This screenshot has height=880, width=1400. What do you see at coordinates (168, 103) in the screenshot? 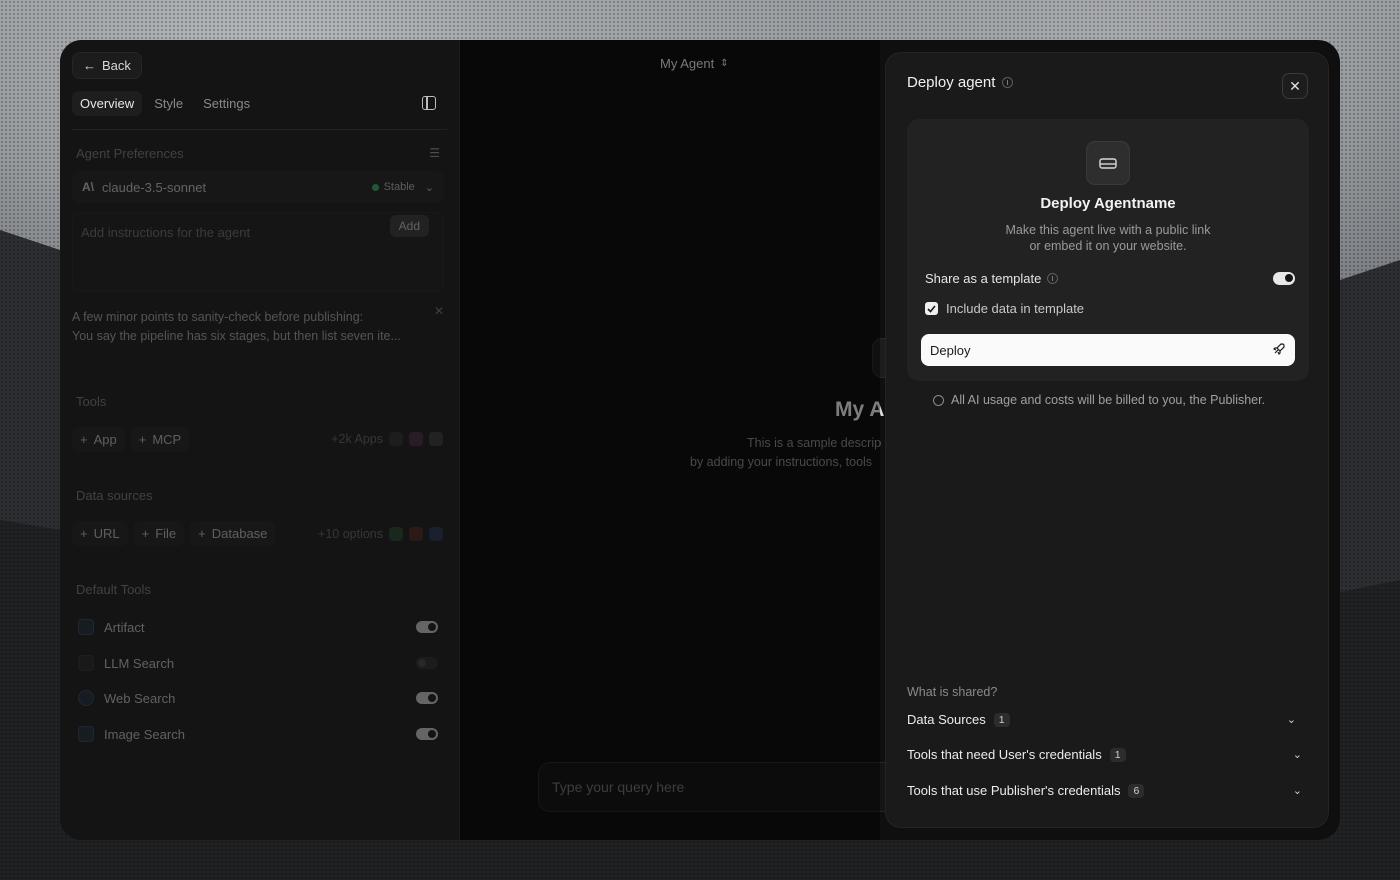
I see `tab-style: Style` at bounding box center [168, 103].